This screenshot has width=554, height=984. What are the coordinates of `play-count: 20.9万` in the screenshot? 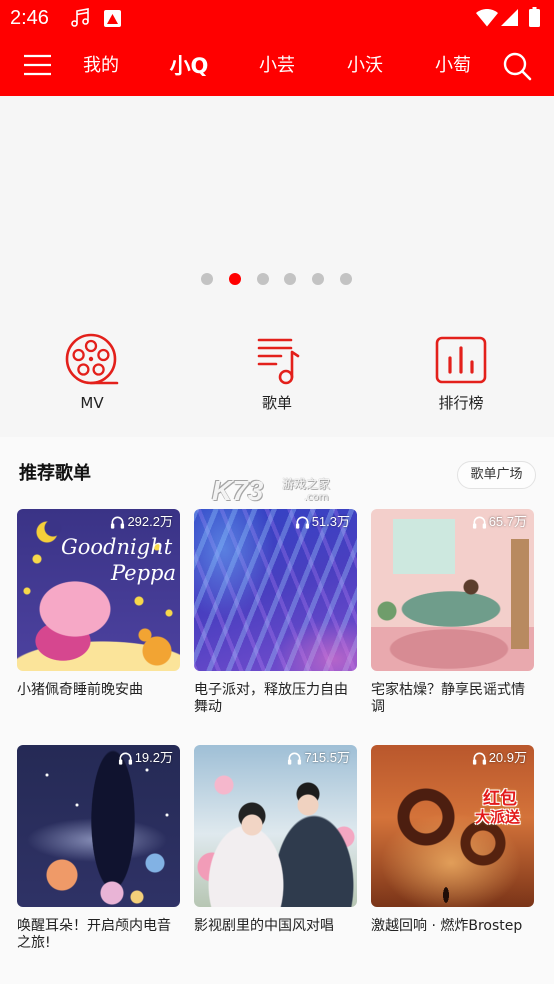 It's located at (499, 758).